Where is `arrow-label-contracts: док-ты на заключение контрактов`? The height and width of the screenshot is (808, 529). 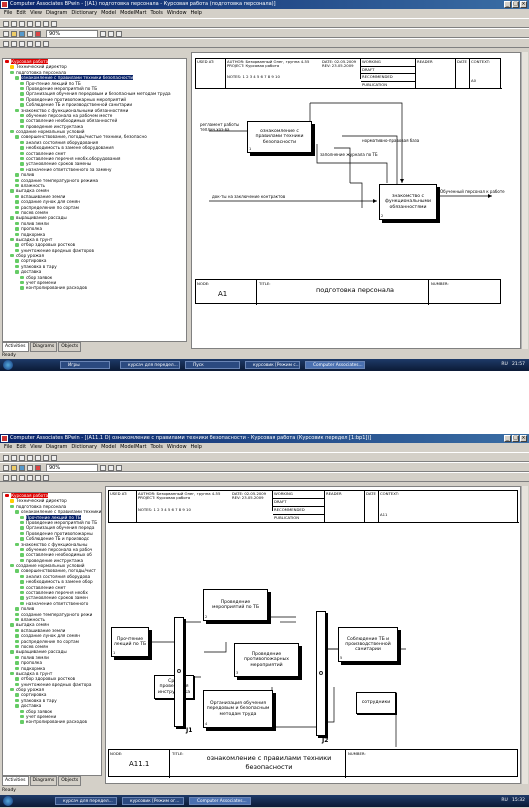
arrow-label-contracts: док-ты на заключение контрактов is located at coordinates (248, 197).